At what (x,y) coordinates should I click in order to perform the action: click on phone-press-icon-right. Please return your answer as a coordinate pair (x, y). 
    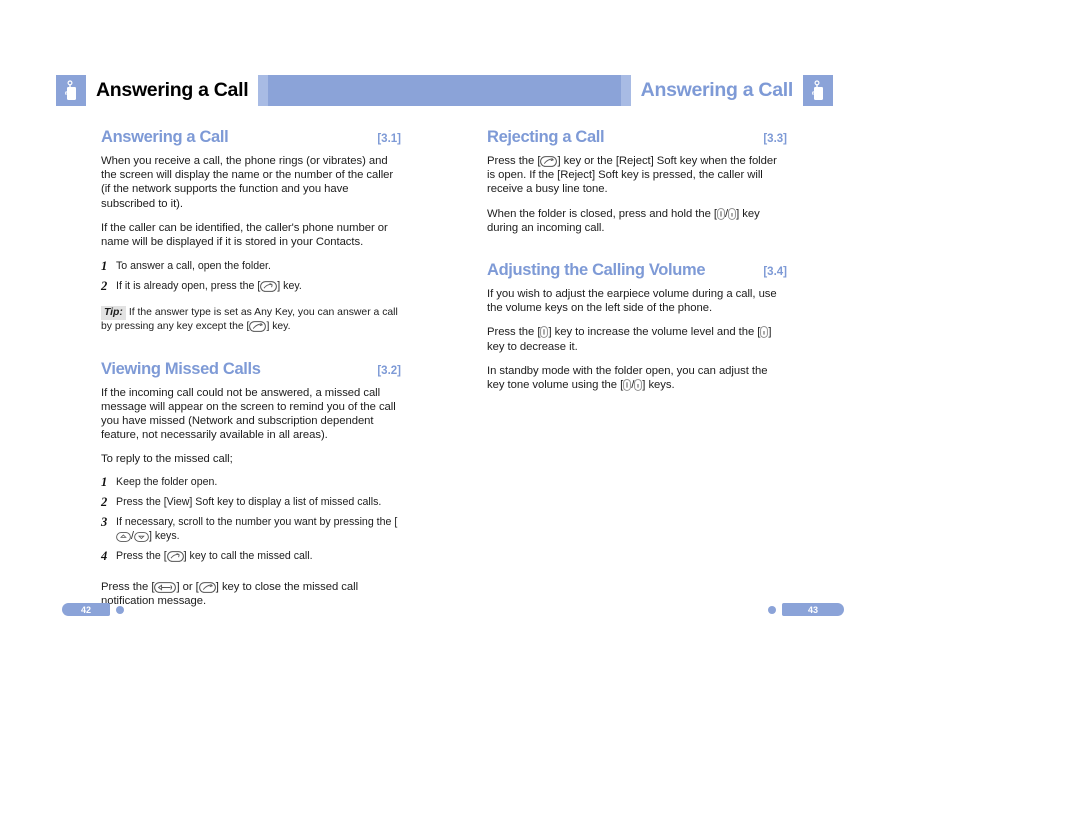
    Looking at the image, I should click on (818, 90).